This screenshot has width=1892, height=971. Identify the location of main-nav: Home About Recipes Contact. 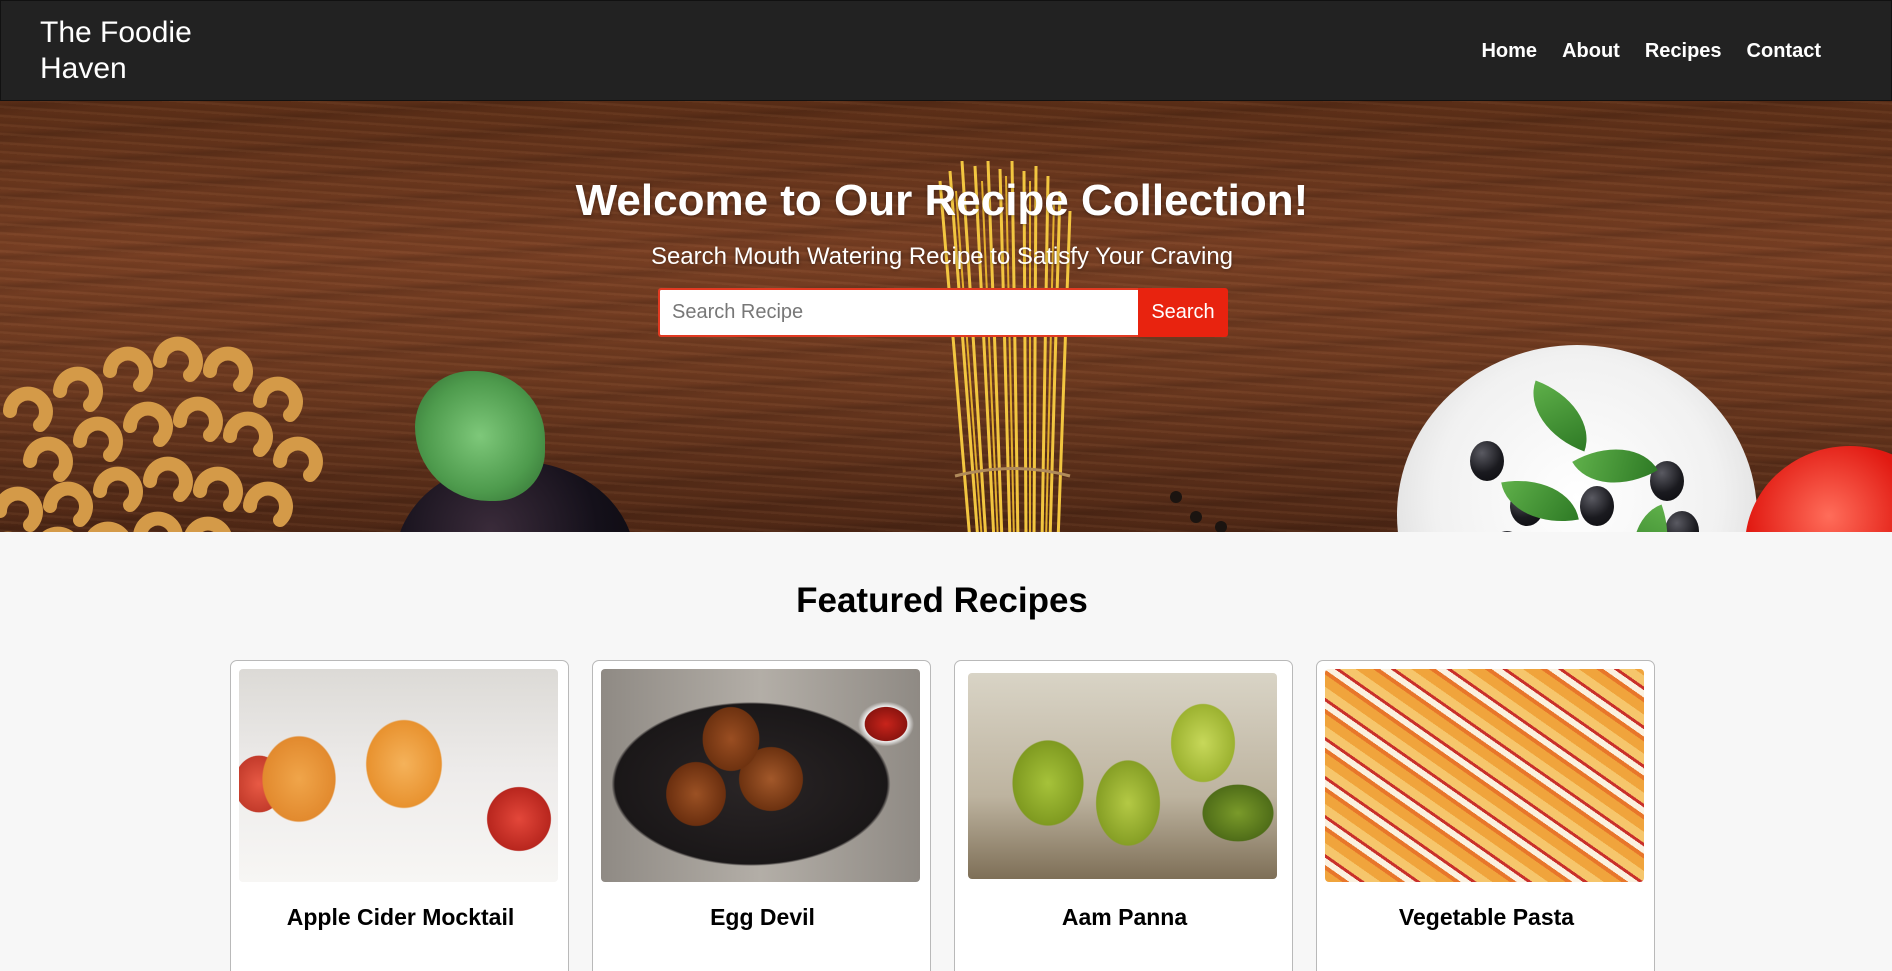
(1651, 51).